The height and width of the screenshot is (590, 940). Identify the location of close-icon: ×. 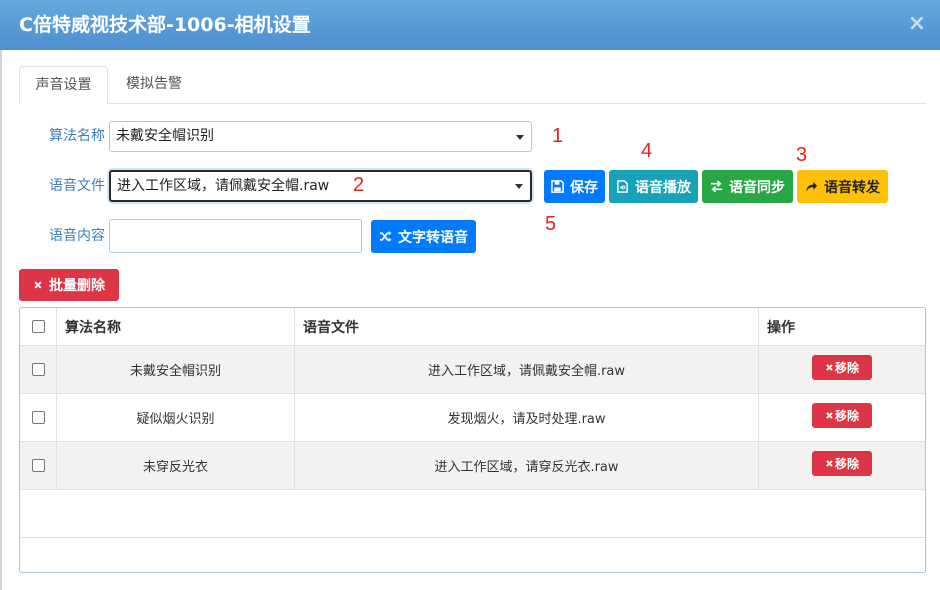
(917, 24).